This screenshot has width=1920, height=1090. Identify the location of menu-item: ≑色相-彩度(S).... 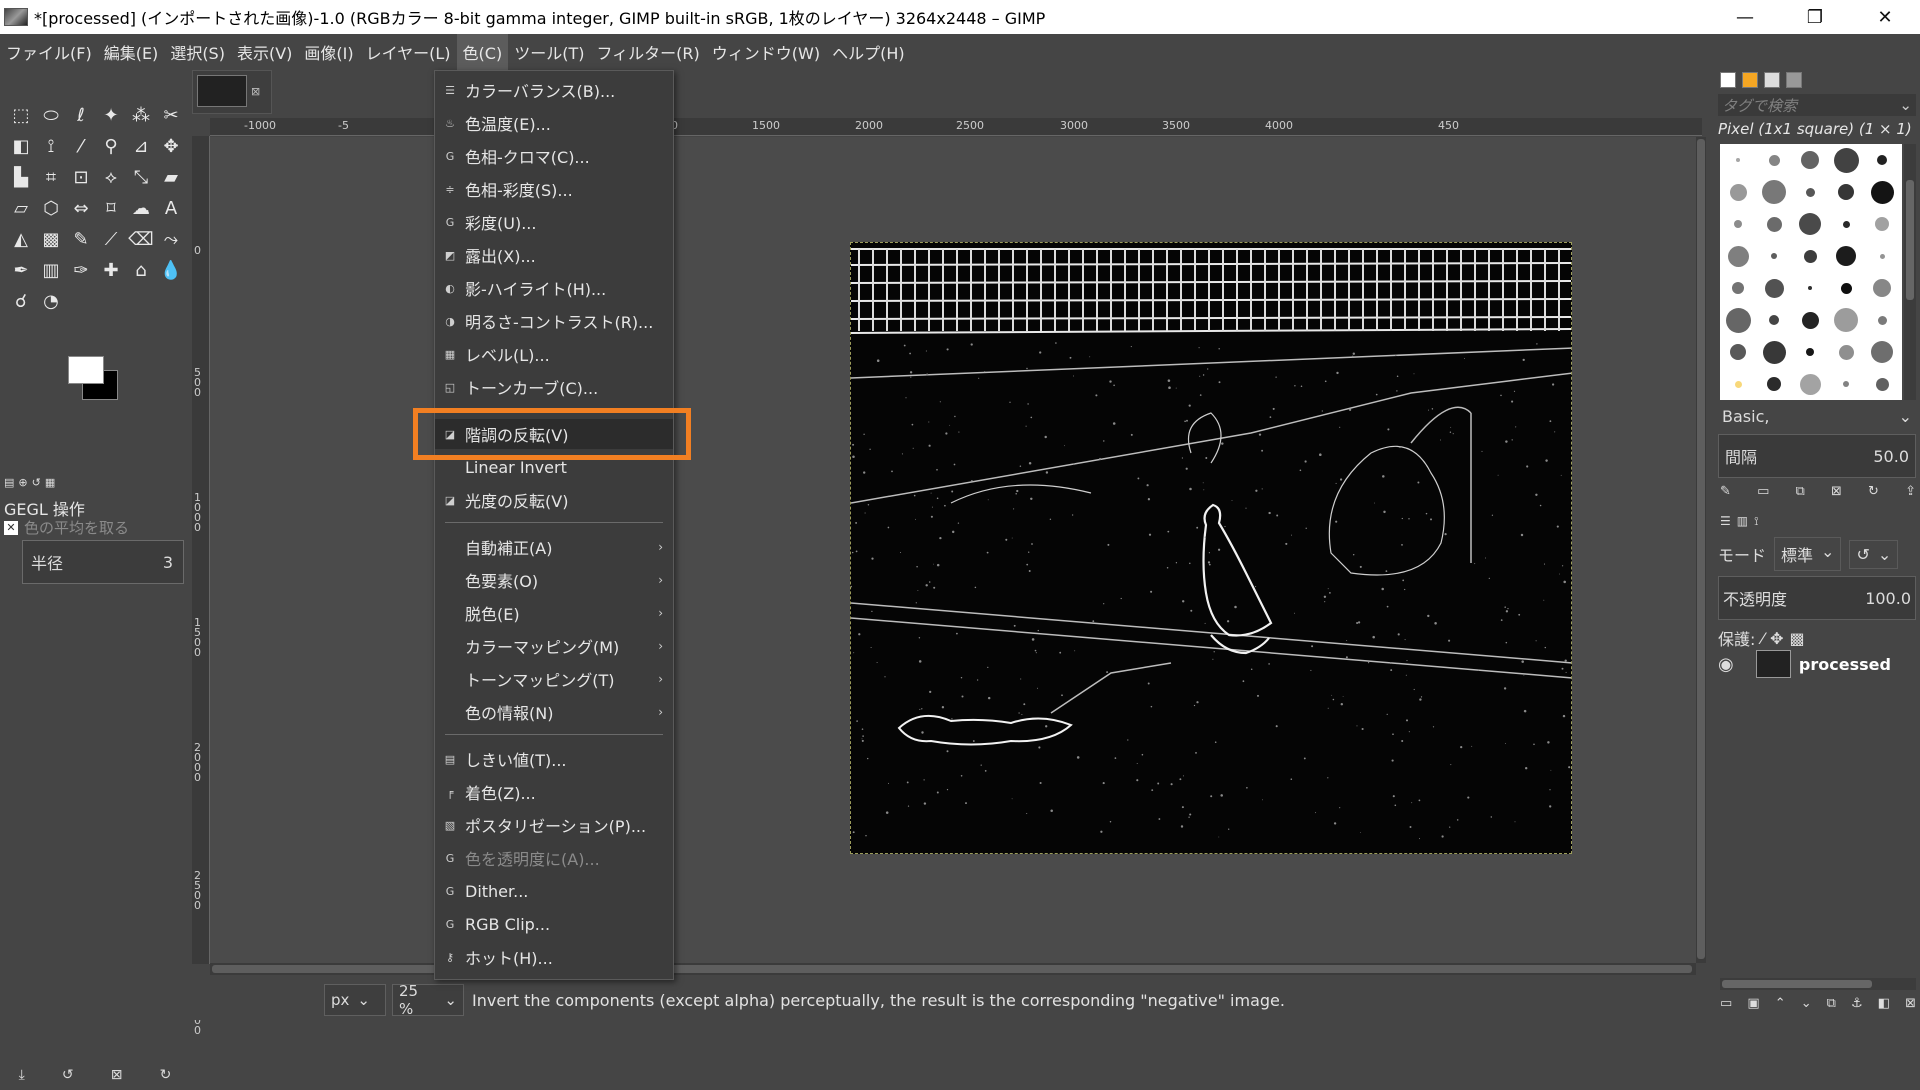
(554, 189).